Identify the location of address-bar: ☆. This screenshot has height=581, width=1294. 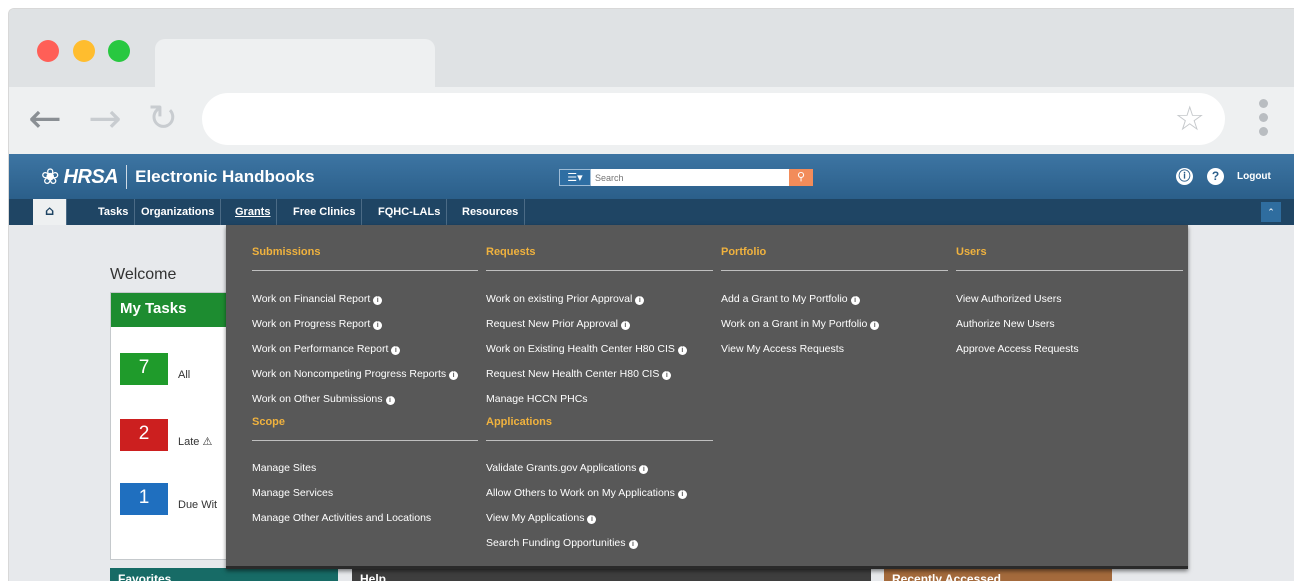
(713, 119).